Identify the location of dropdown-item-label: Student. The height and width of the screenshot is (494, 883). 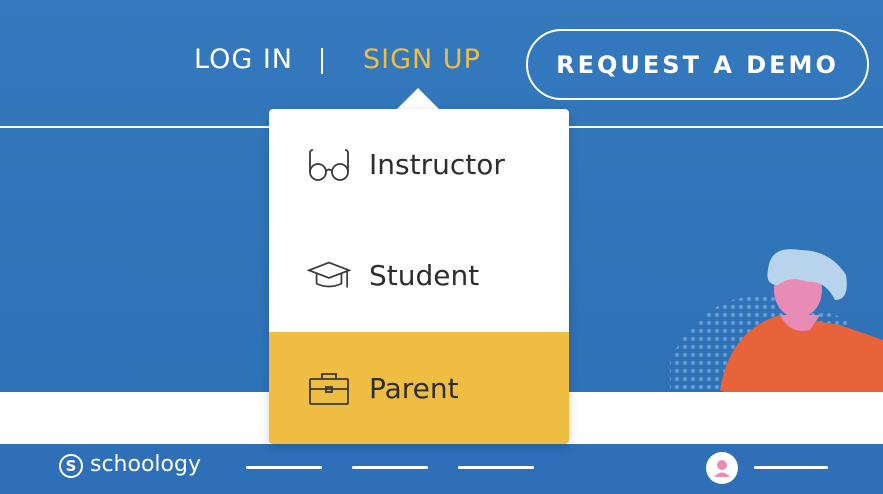
(424, 275).